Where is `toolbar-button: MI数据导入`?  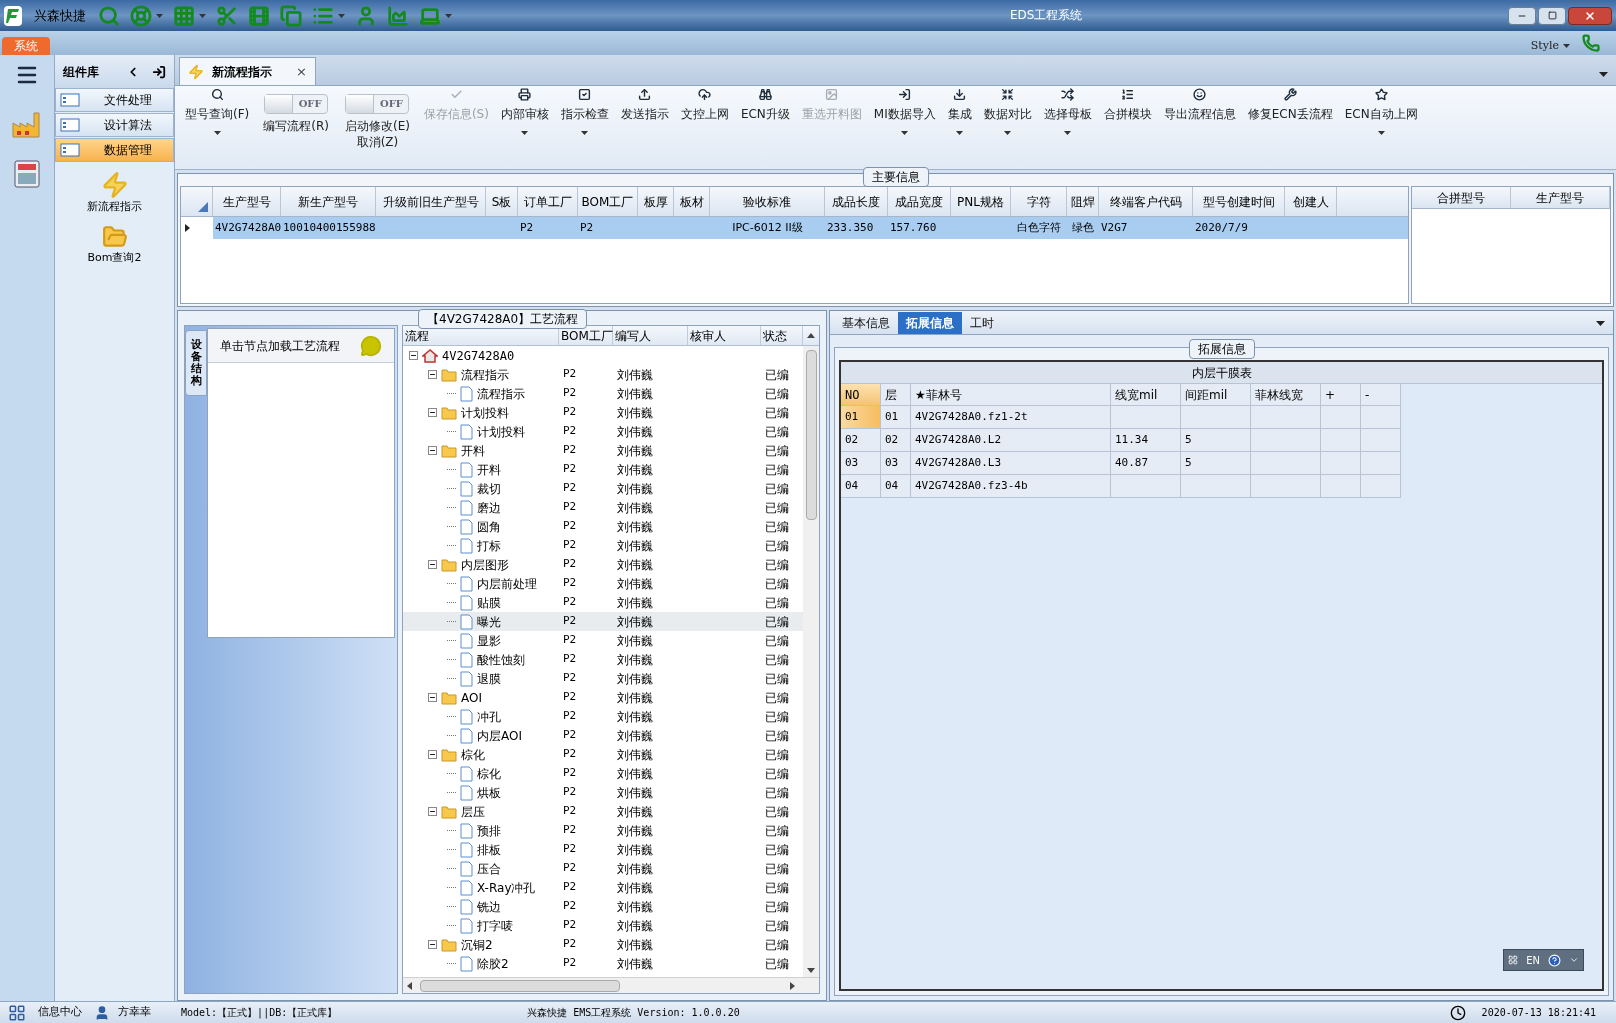 toolbar-button: MI数据导入 is located at coordinates (904, 116).